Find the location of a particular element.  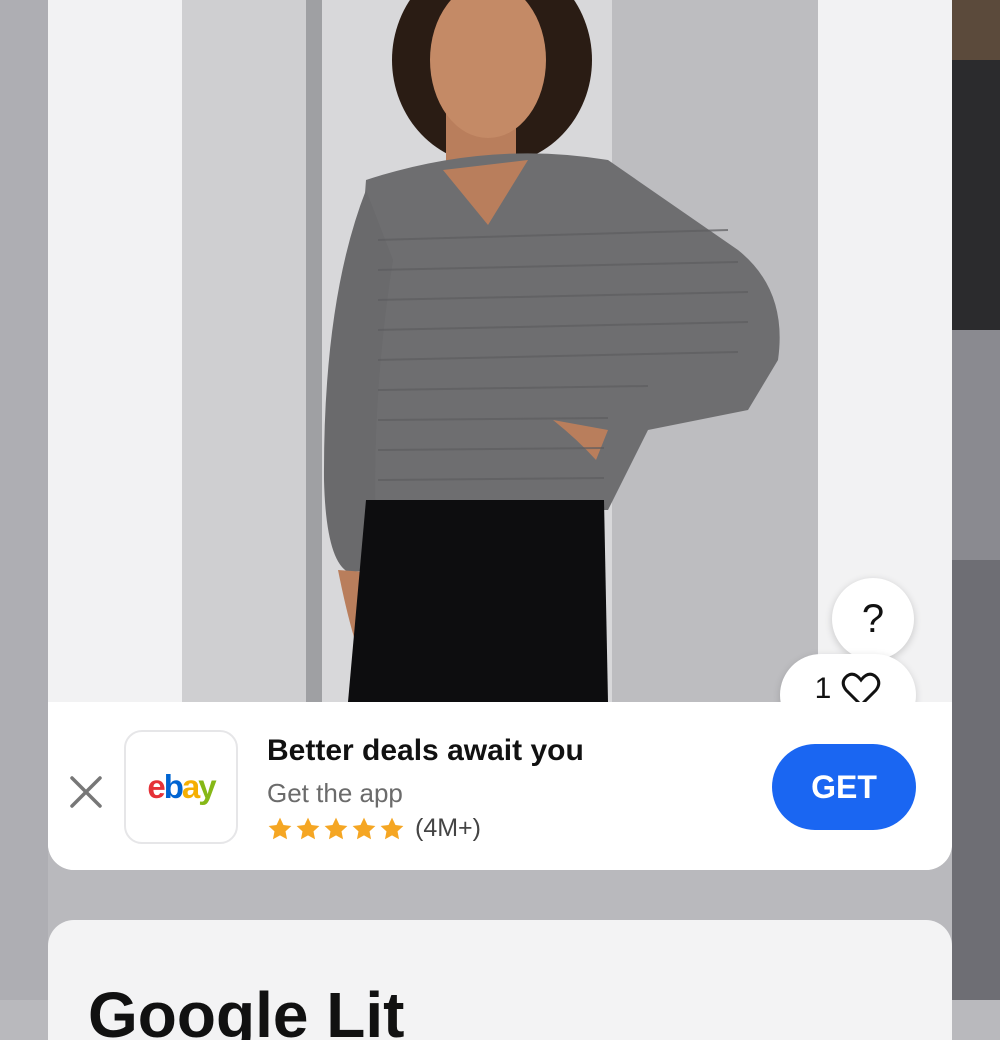

background-left is located at coordinates (24, 500).